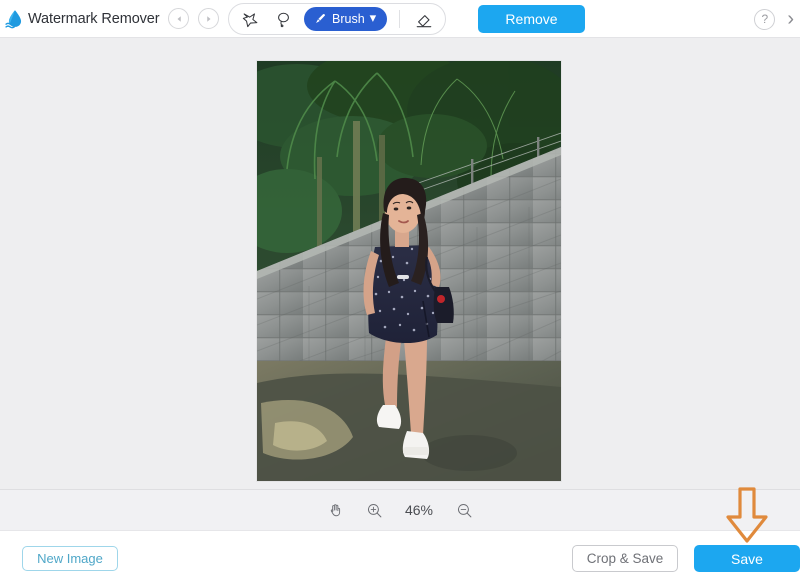 The width and height of the screenshot is (800, 573). What do you see at coordinates (178, 18) in the screenshot?
I see `undo-icon` at bounding box center [178, 18].